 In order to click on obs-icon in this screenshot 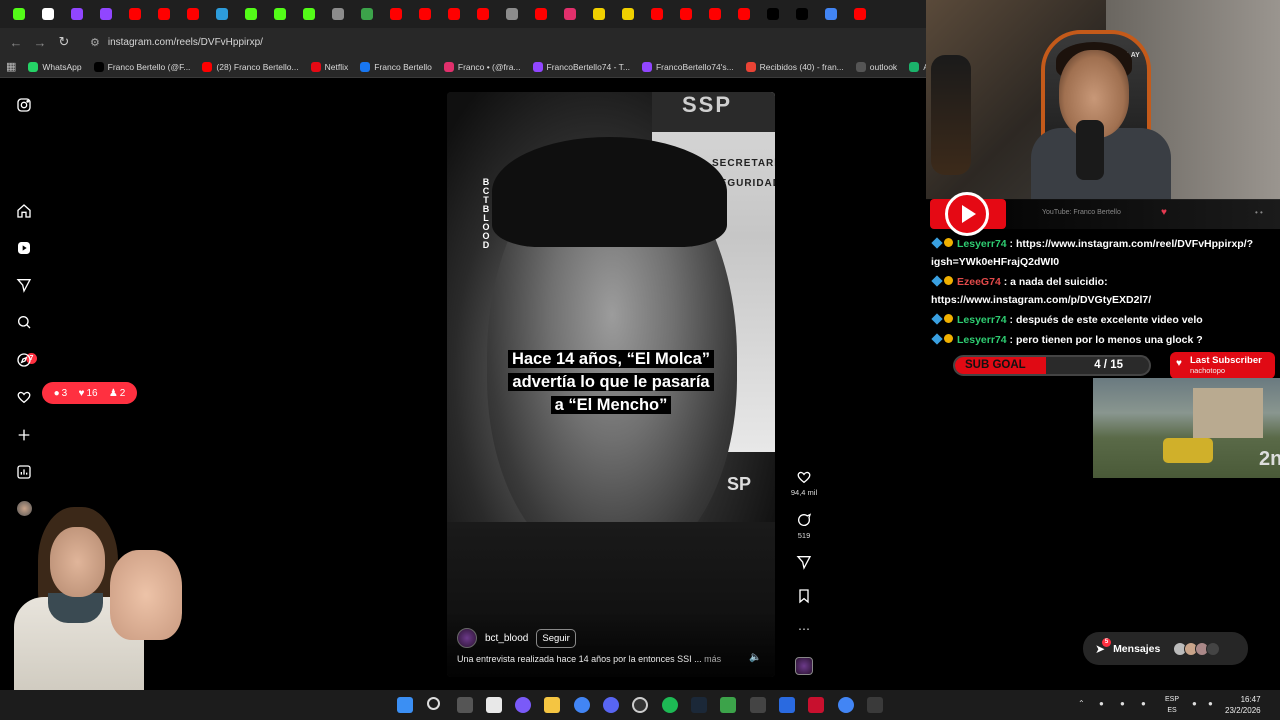, I will do `click(640, 705)`.